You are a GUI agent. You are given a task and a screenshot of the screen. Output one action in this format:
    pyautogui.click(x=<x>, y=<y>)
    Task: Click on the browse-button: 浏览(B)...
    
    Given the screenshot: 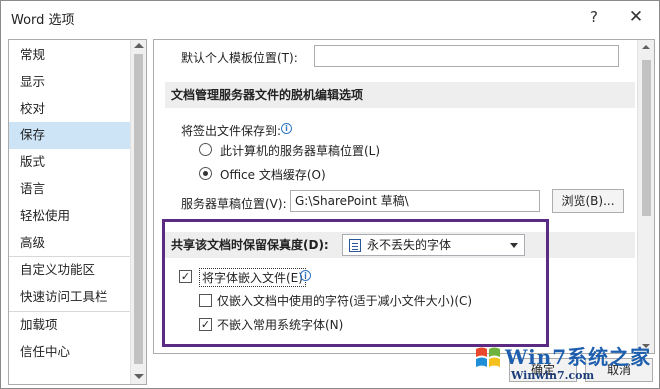 What is the action you would take?
    pyautogui.click(x=588, y=201)
    